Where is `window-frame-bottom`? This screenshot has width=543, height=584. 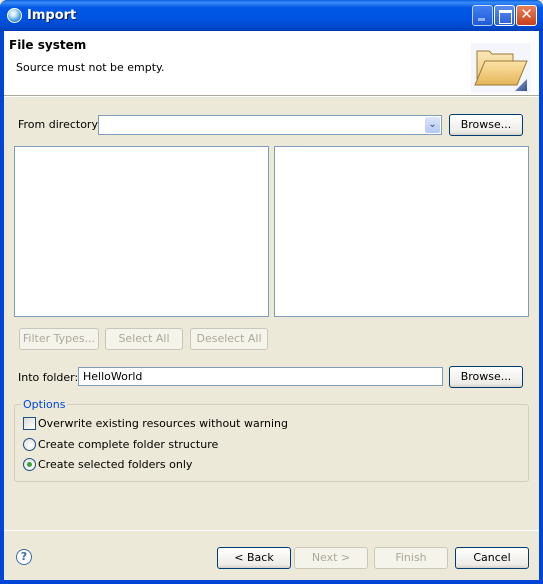 window-frame-bottom is located at coordinates (271, 582).